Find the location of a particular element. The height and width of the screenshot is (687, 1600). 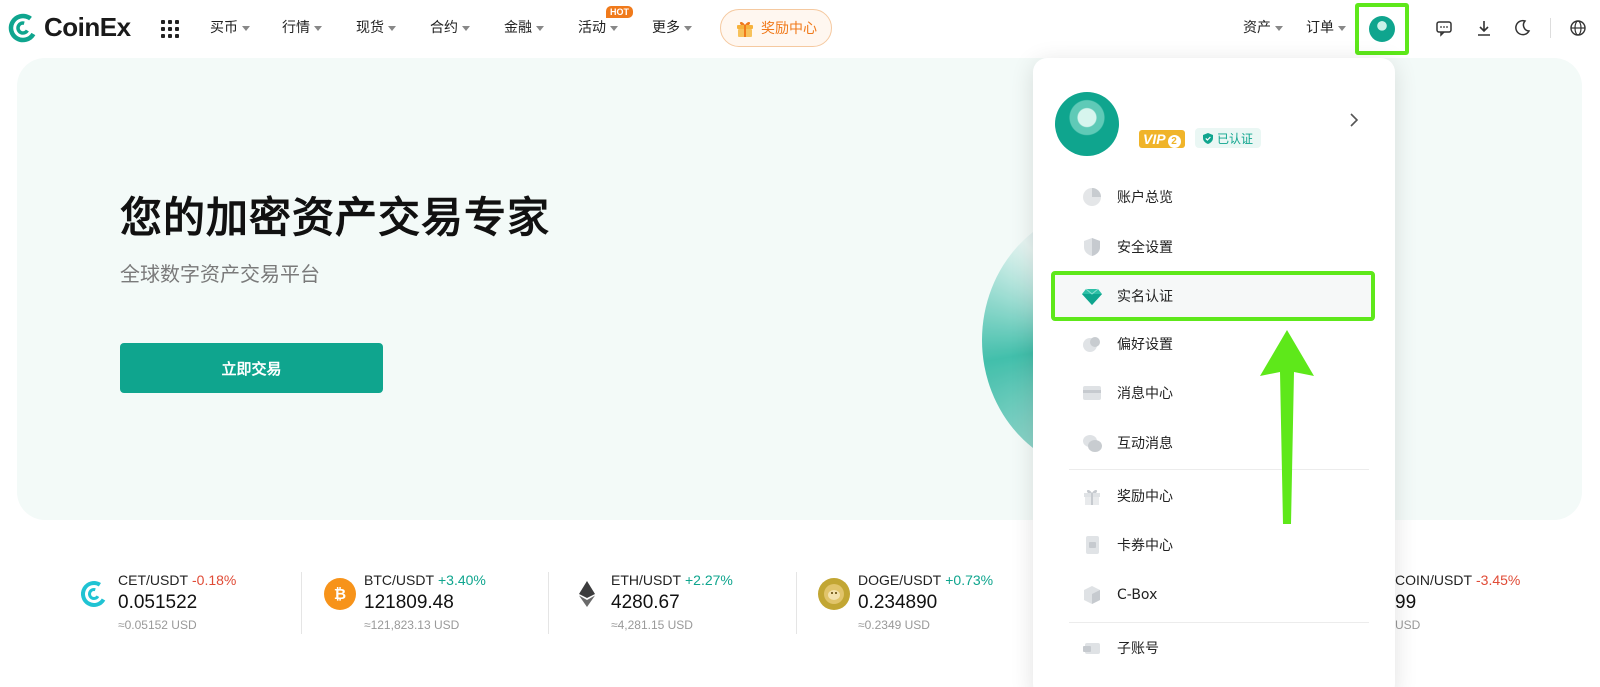

menu-label: 安全设置 is located at coordinates (1145, 248).